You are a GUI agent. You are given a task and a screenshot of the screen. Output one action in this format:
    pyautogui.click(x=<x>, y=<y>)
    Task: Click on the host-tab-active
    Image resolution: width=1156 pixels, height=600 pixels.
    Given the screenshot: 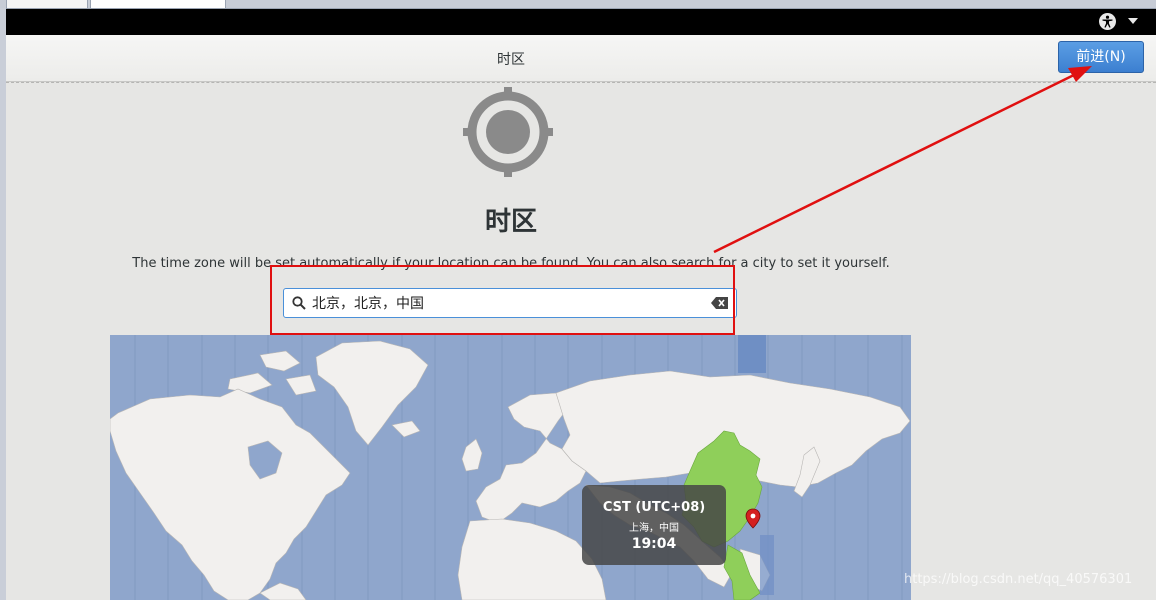 What is the action you would take?
    pyautogui.click(x=158, y=4)
    